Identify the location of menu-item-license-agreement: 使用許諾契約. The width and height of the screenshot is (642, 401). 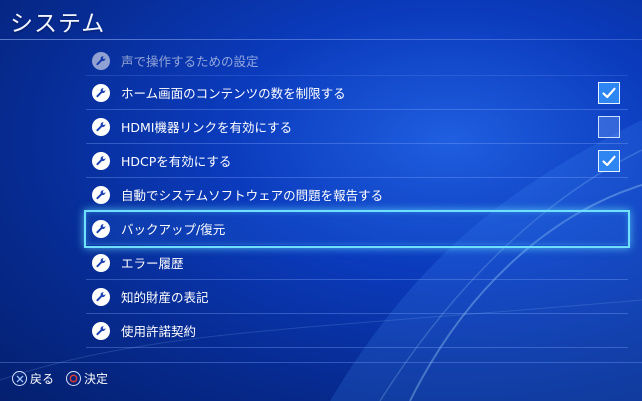
(357, 331).